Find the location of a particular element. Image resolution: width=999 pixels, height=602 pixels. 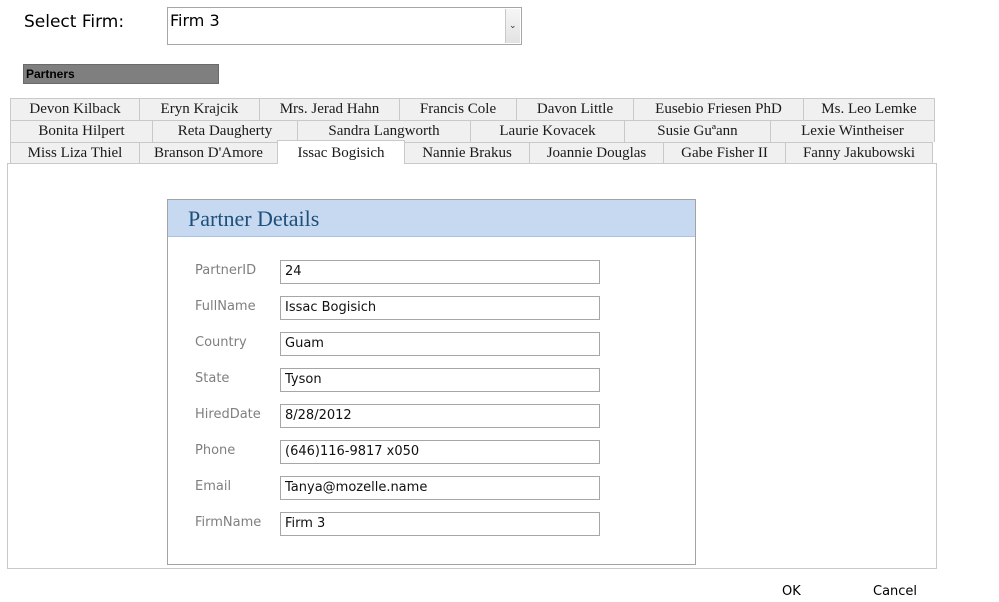

email-field: Tanya@mozelle.name is located at coordinates (440, 488).